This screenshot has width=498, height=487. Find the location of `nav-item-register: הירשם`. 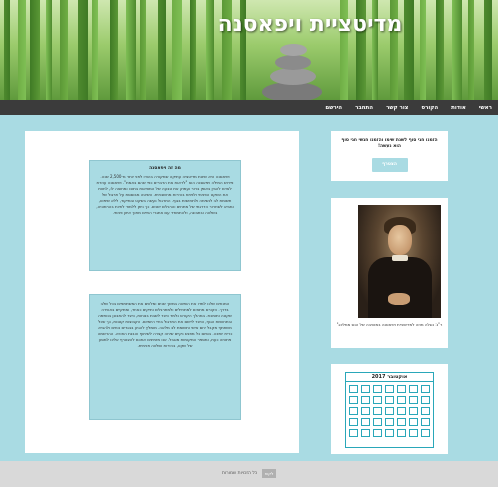

nav-item-register: הירשם is located at coordinates (333, 108).